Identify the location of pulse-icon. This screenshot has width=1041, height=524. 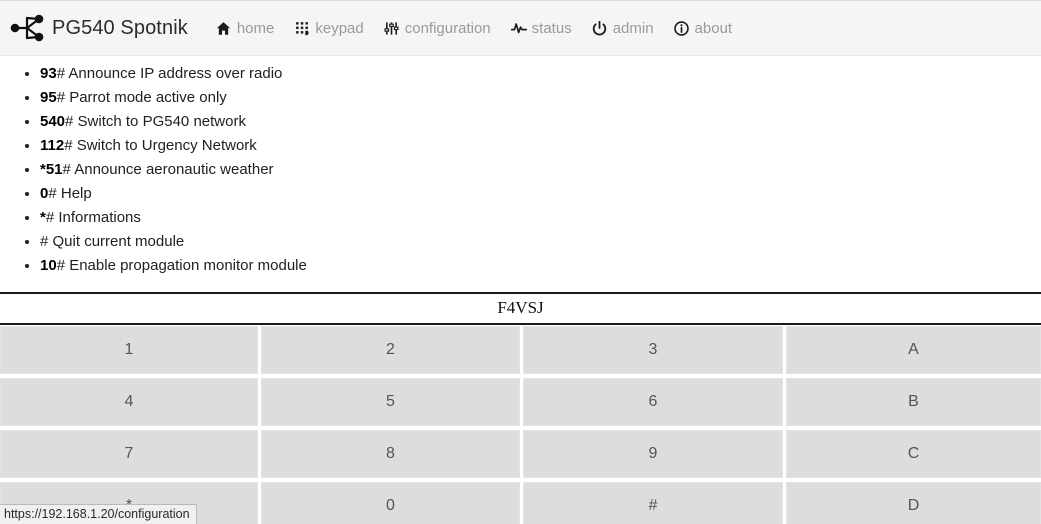
(518, 28).